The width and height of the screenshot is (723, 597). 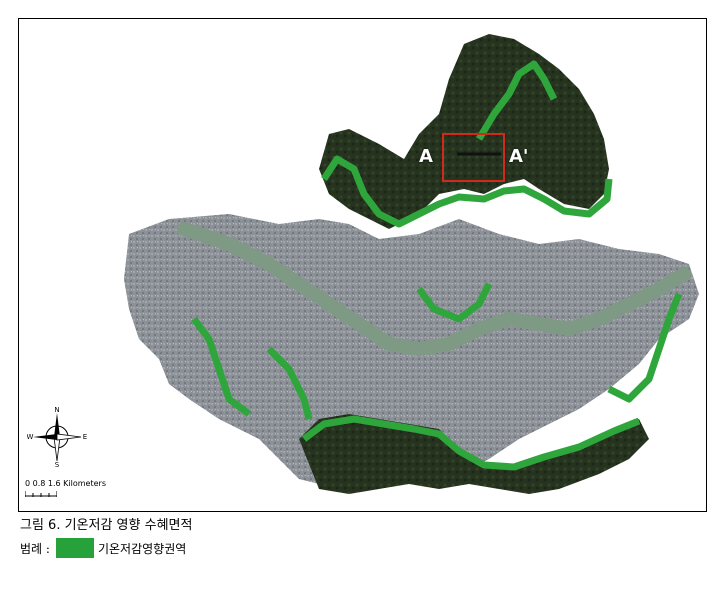 I want to click on legend-item-label: 기온저감영향권역, so click(x=142, y=548).